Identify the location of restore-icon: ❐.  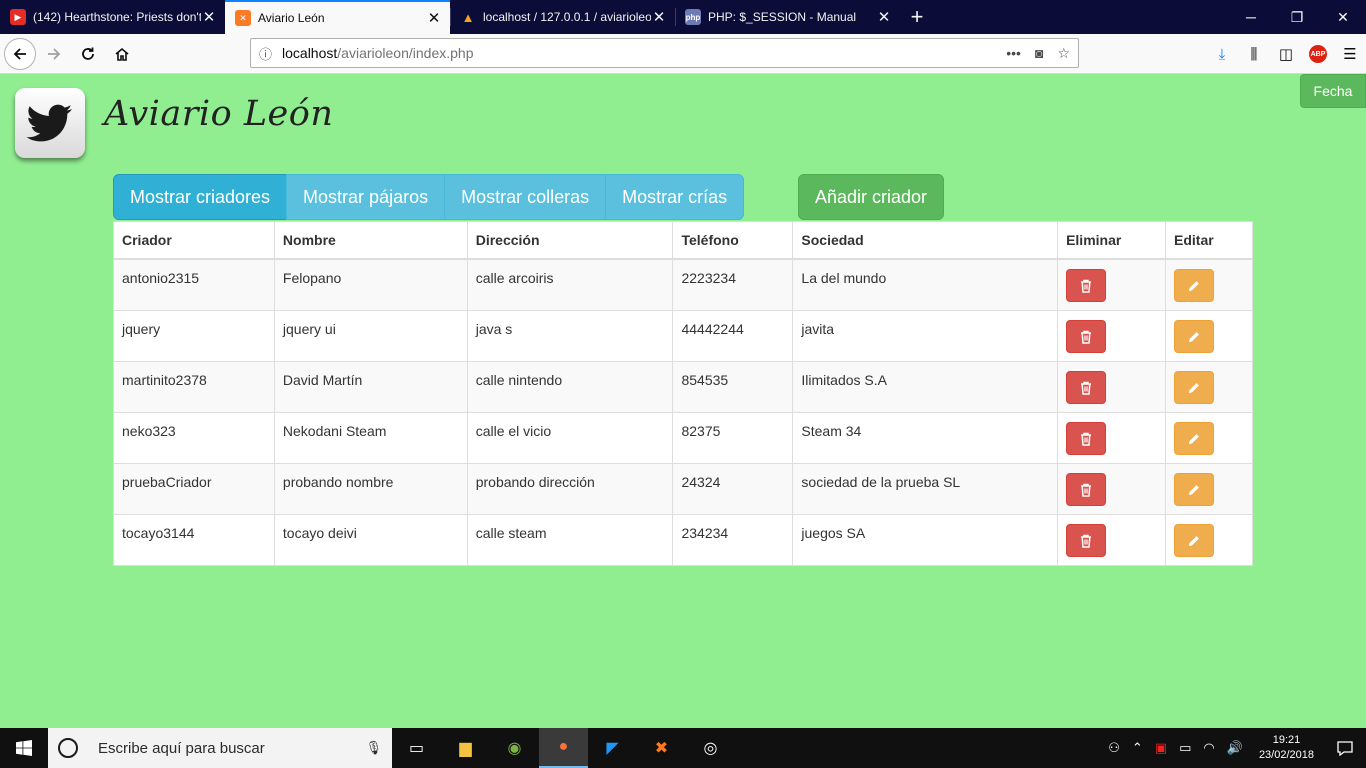
(1297, 17).